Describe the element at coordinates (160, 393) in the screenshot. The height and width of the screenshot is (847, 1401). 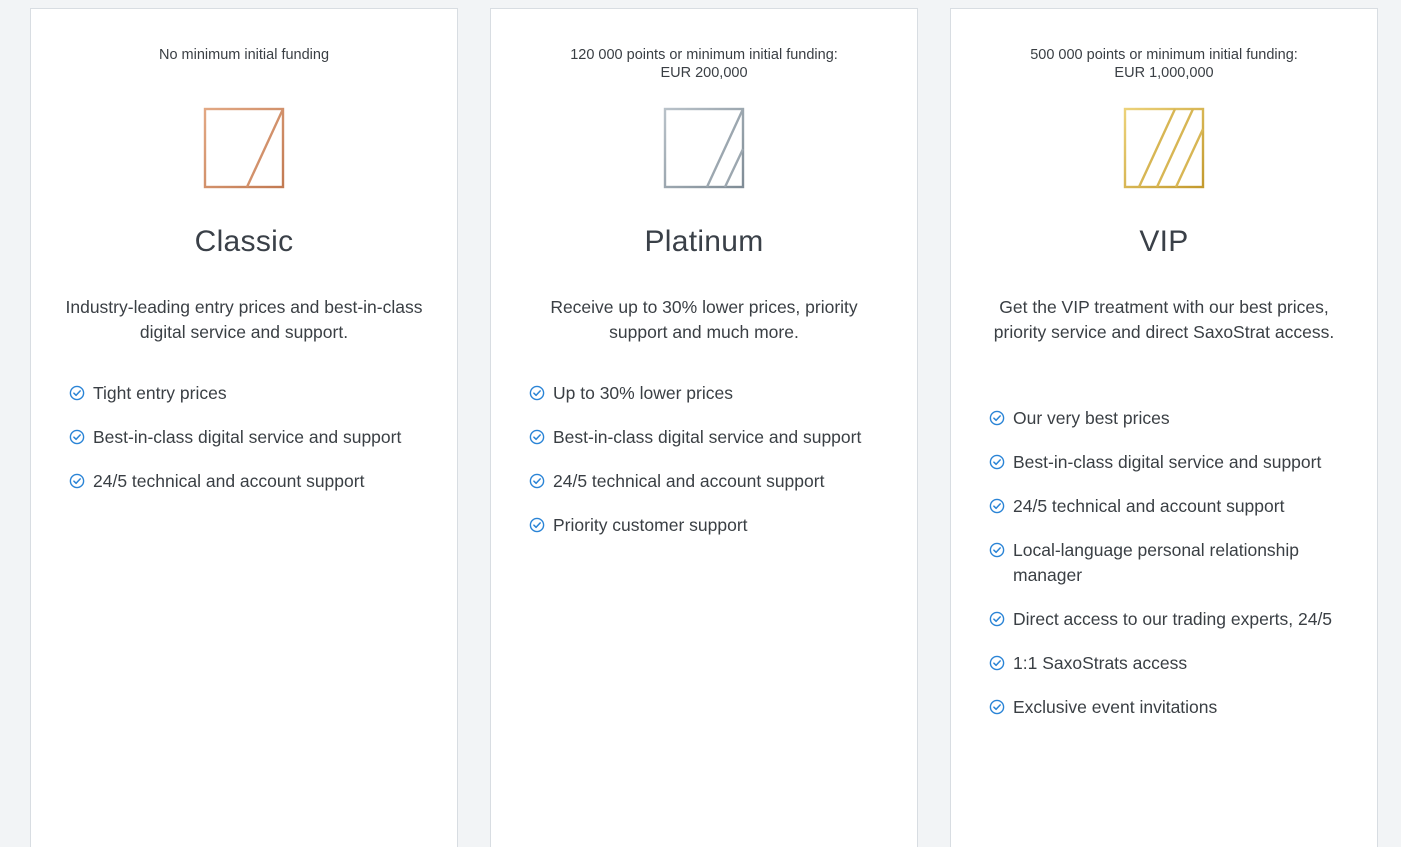
I see `feature-text: Tight entry prices` at that location.